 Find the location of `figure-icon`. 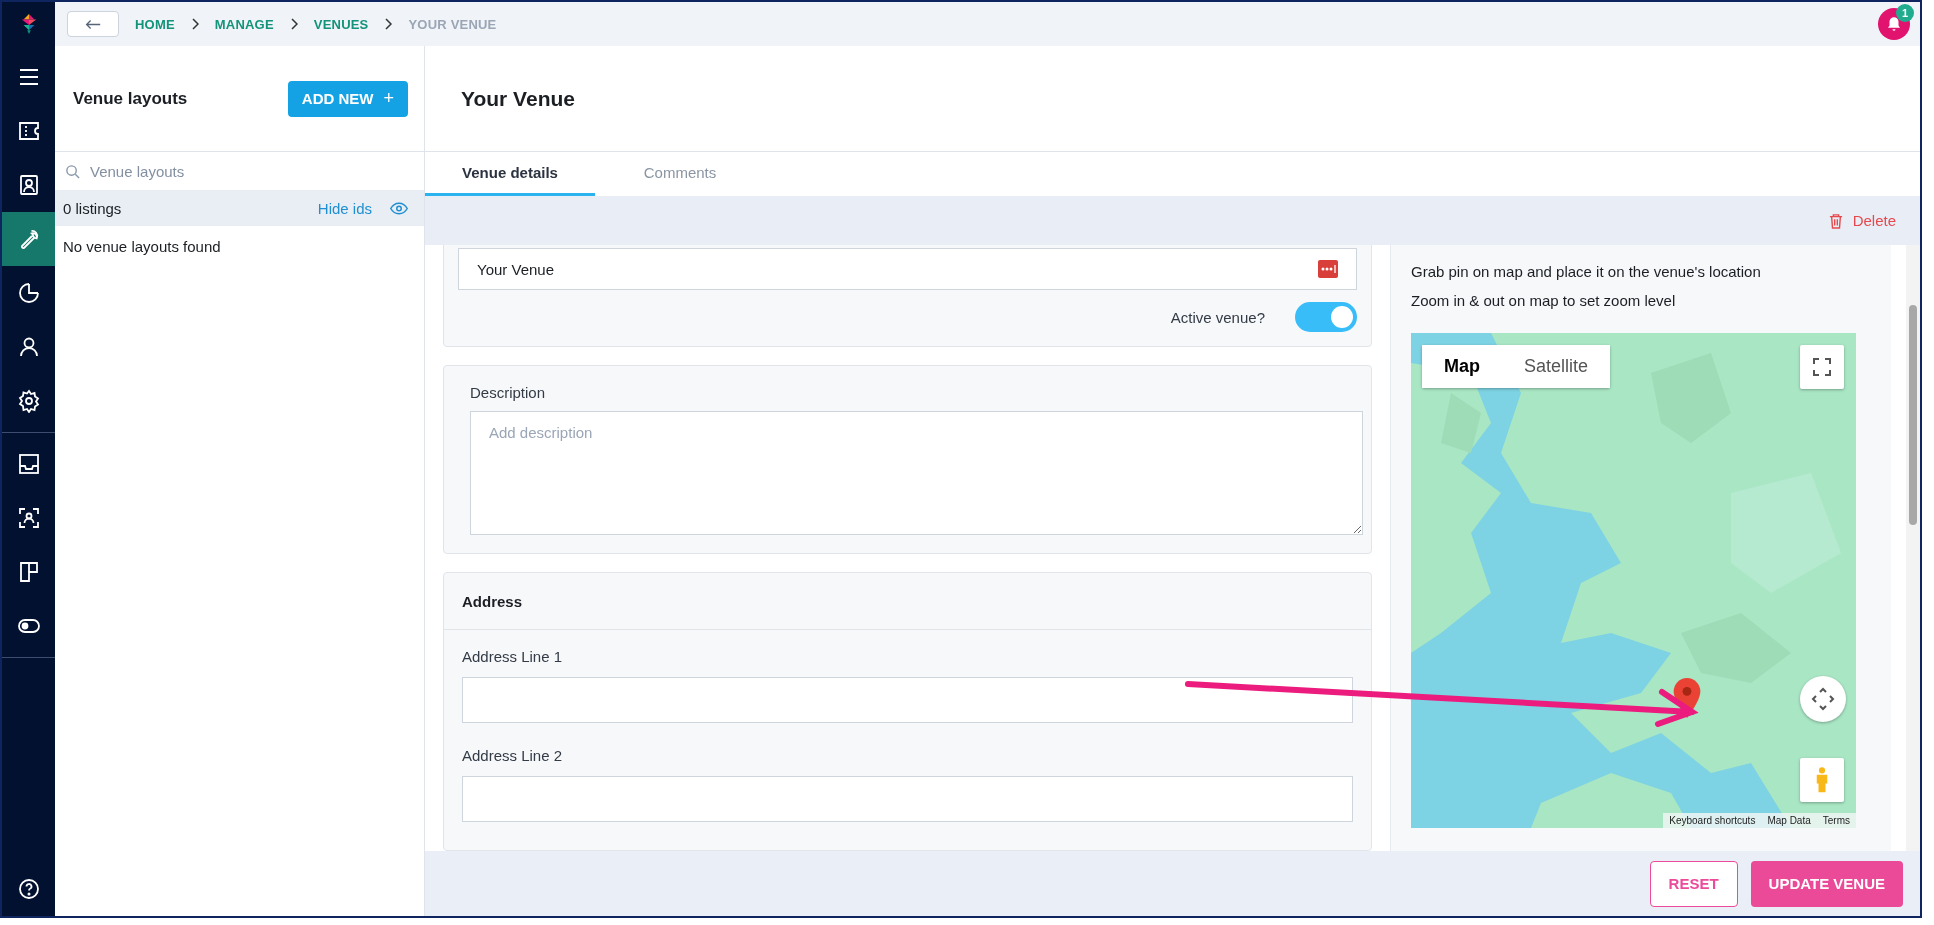

figure-icon is located at coordinates (1822, 780).